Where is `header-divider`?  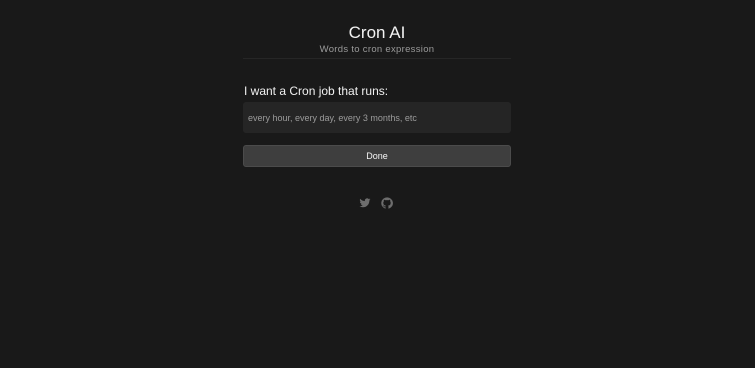
header-divider is located at coordinates (377, 58).